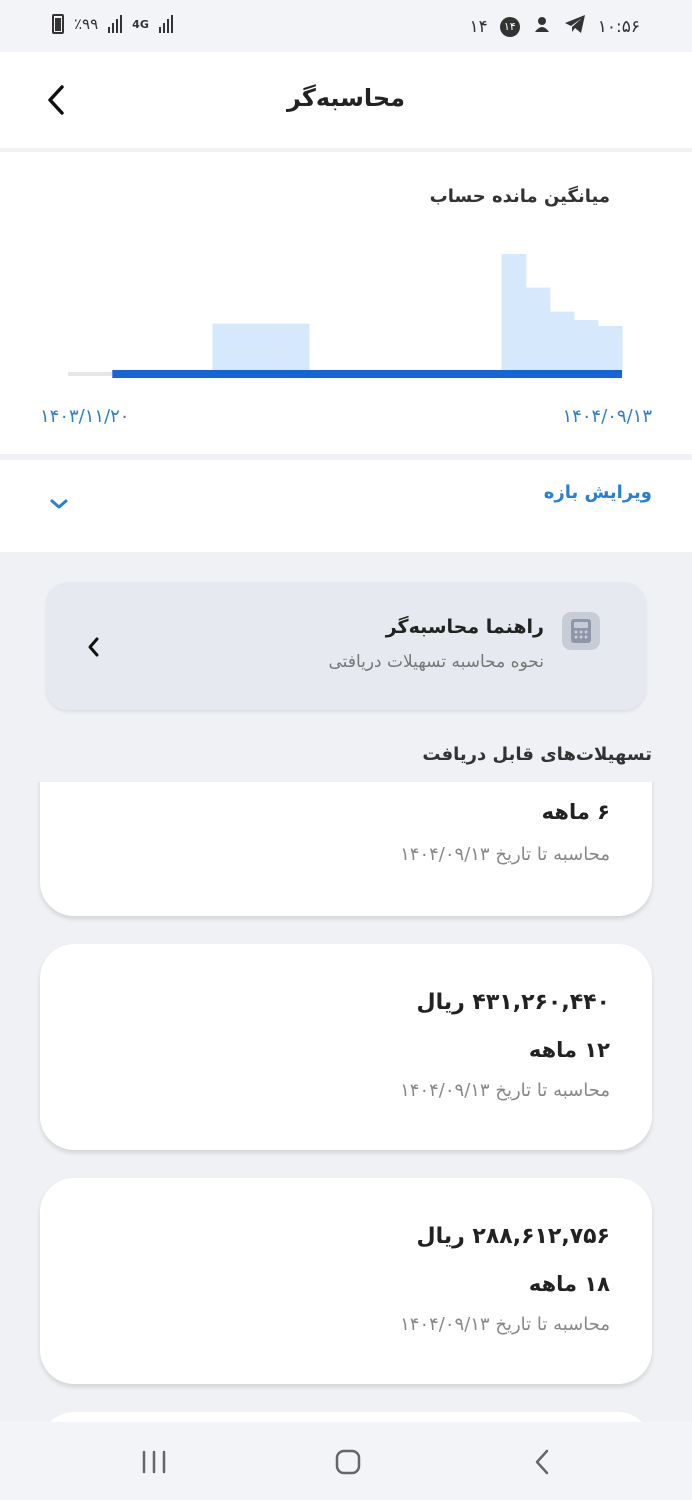 Image resolution: width=692 pixels, height=1500 pixels. What do you see at coordinates (569, 1284) in the screenshot?
I see `loan-term: ۱۸ ماهه` at bounding box center [569, 1284].